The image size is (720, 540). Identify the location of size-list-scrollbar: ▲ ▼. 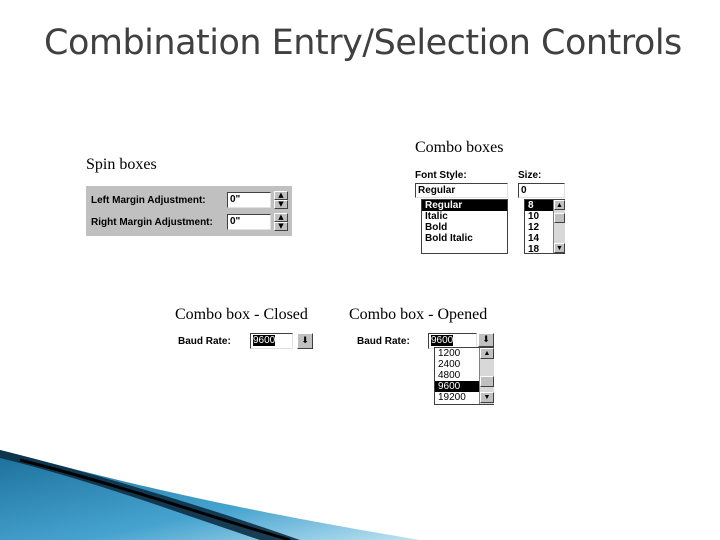
(559, 226).